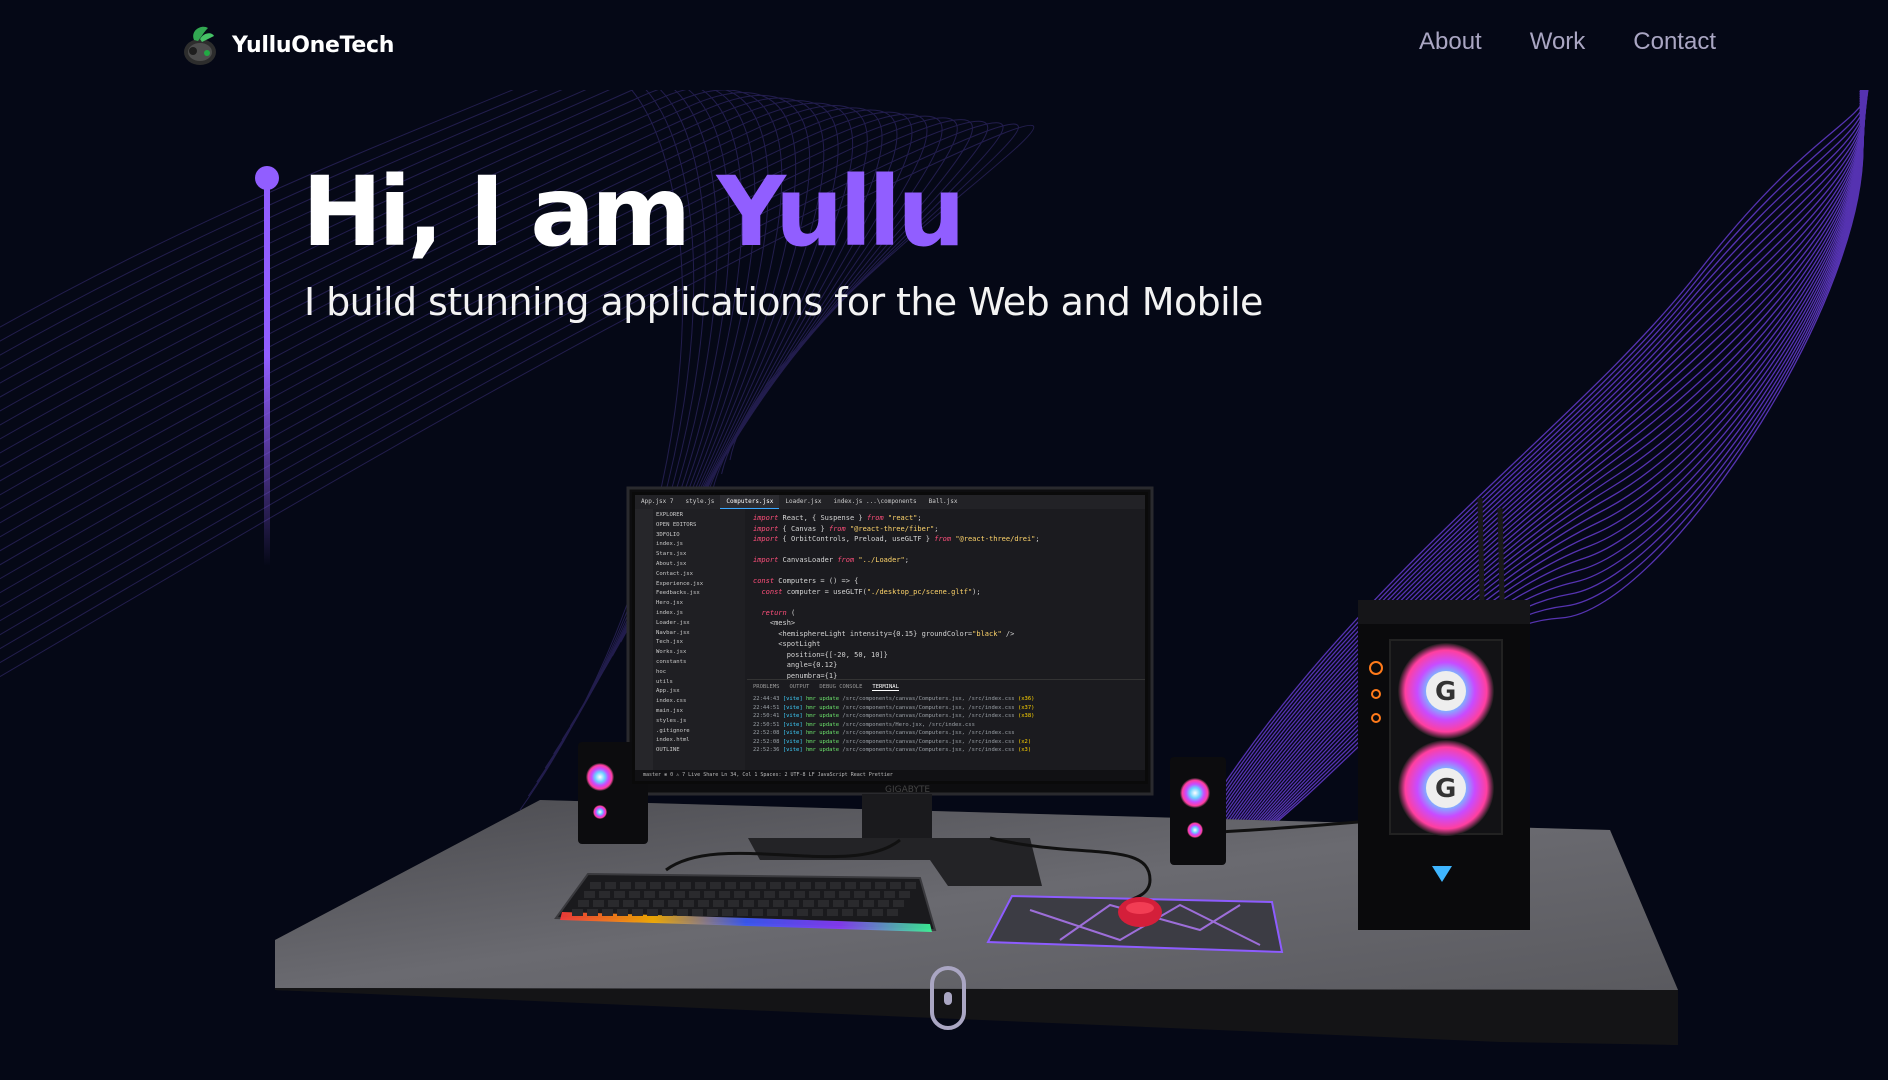 This screenshot has height=1080, width=1888. I want to click on editor-tab-active: Computers.jsx, so click(750, 502).